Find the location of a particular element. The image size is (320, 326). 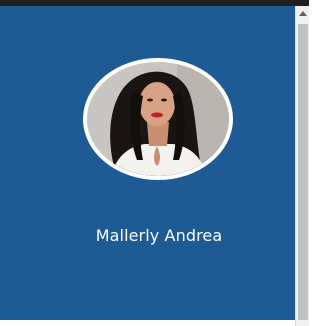

profile-name: Mallerly Andrea is located at coordinates (159, 235).